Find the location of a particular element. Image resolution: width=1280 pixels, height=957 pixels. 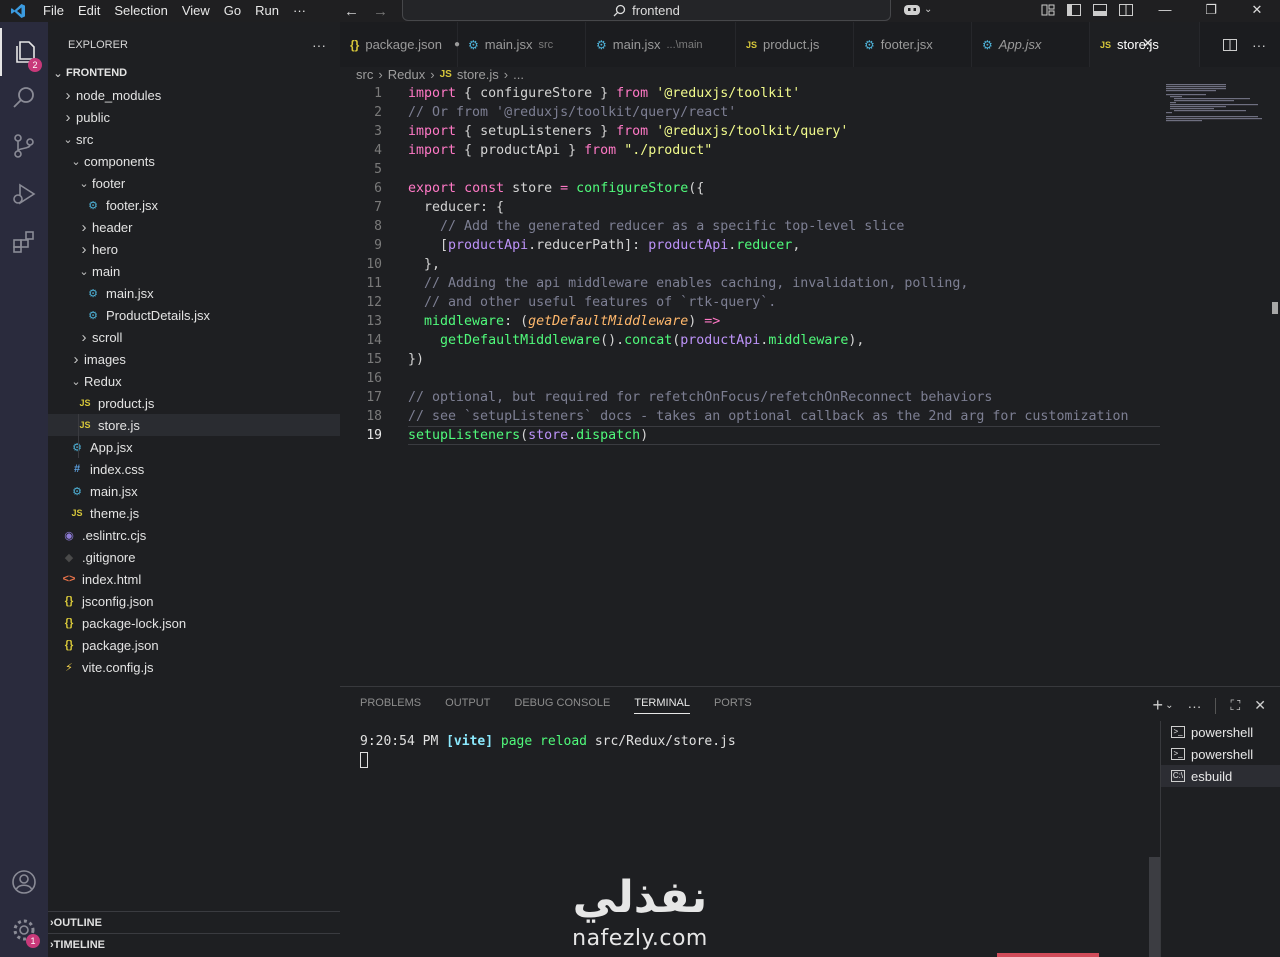

restore-icon: ❐ is located at coordinates (1211, 11).